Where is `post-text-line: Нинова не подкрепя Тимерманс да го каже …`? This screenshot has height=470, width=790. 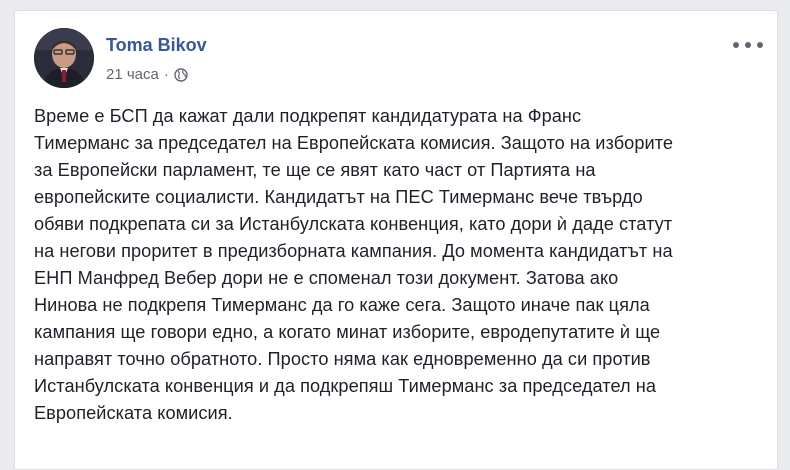 post-text-line: Нинова не подкрепя Тимерманс да го каже … is located at coordinates (342, 305).